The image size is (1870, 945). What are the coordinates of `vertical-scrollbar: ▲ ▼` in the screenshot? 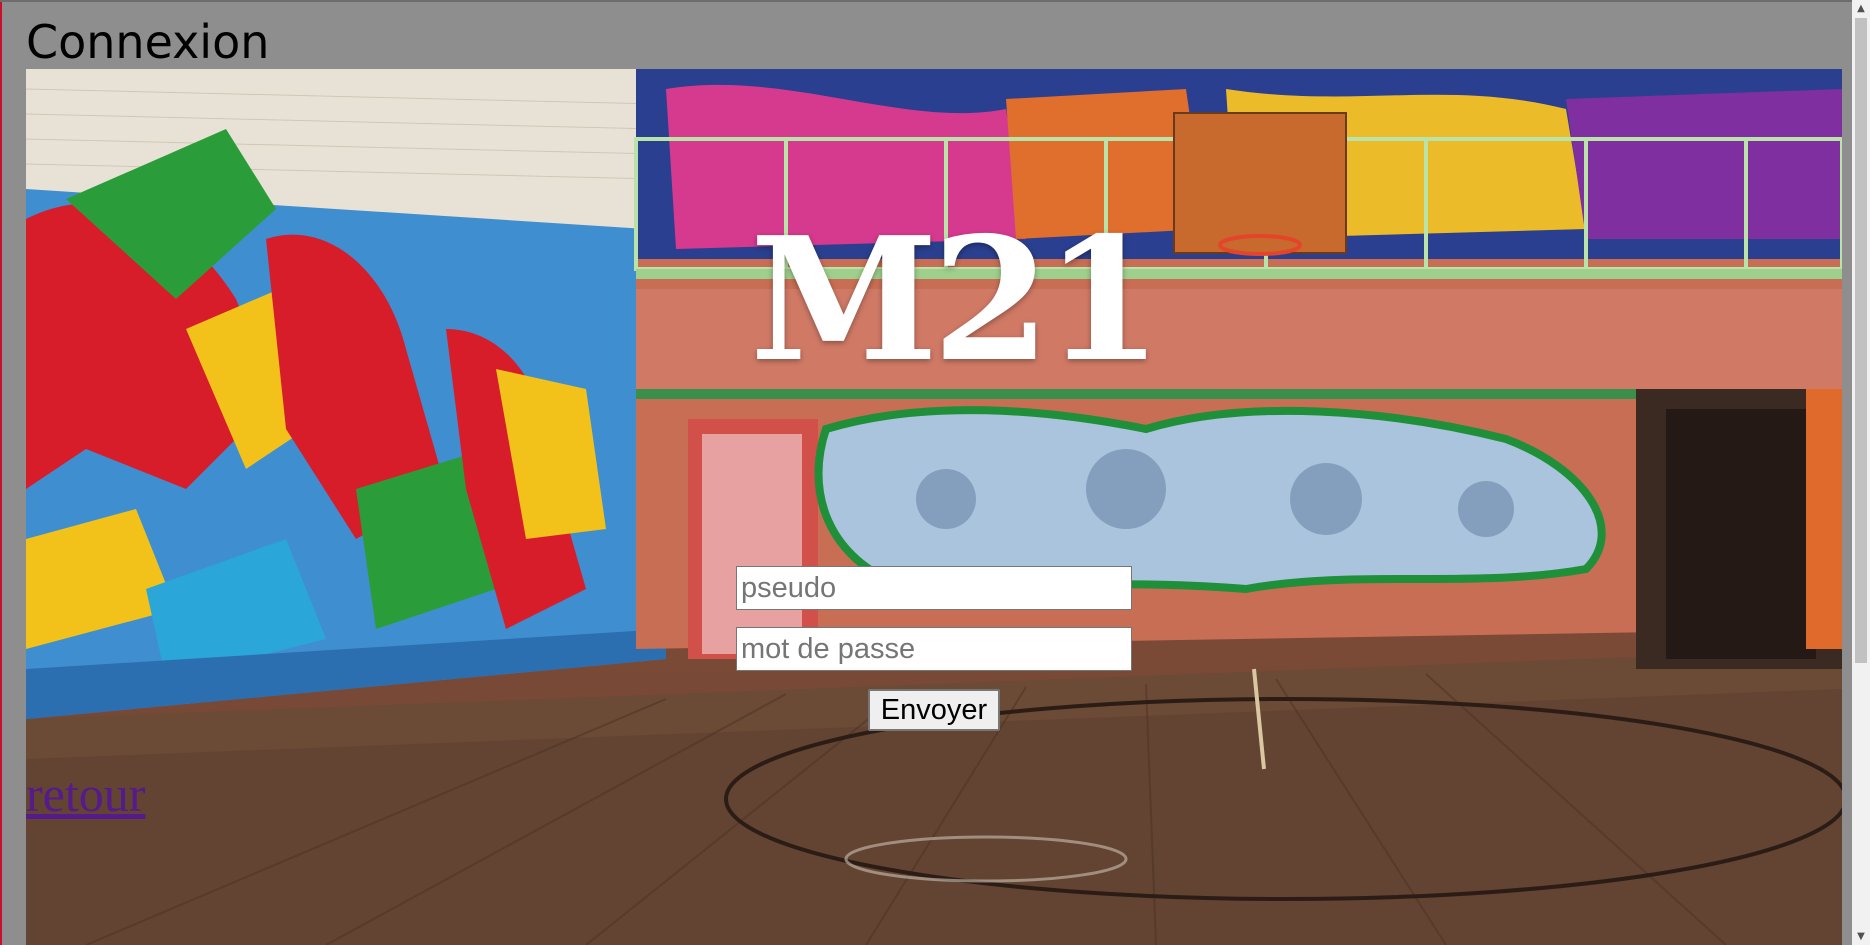 It's located at (1861, 472).